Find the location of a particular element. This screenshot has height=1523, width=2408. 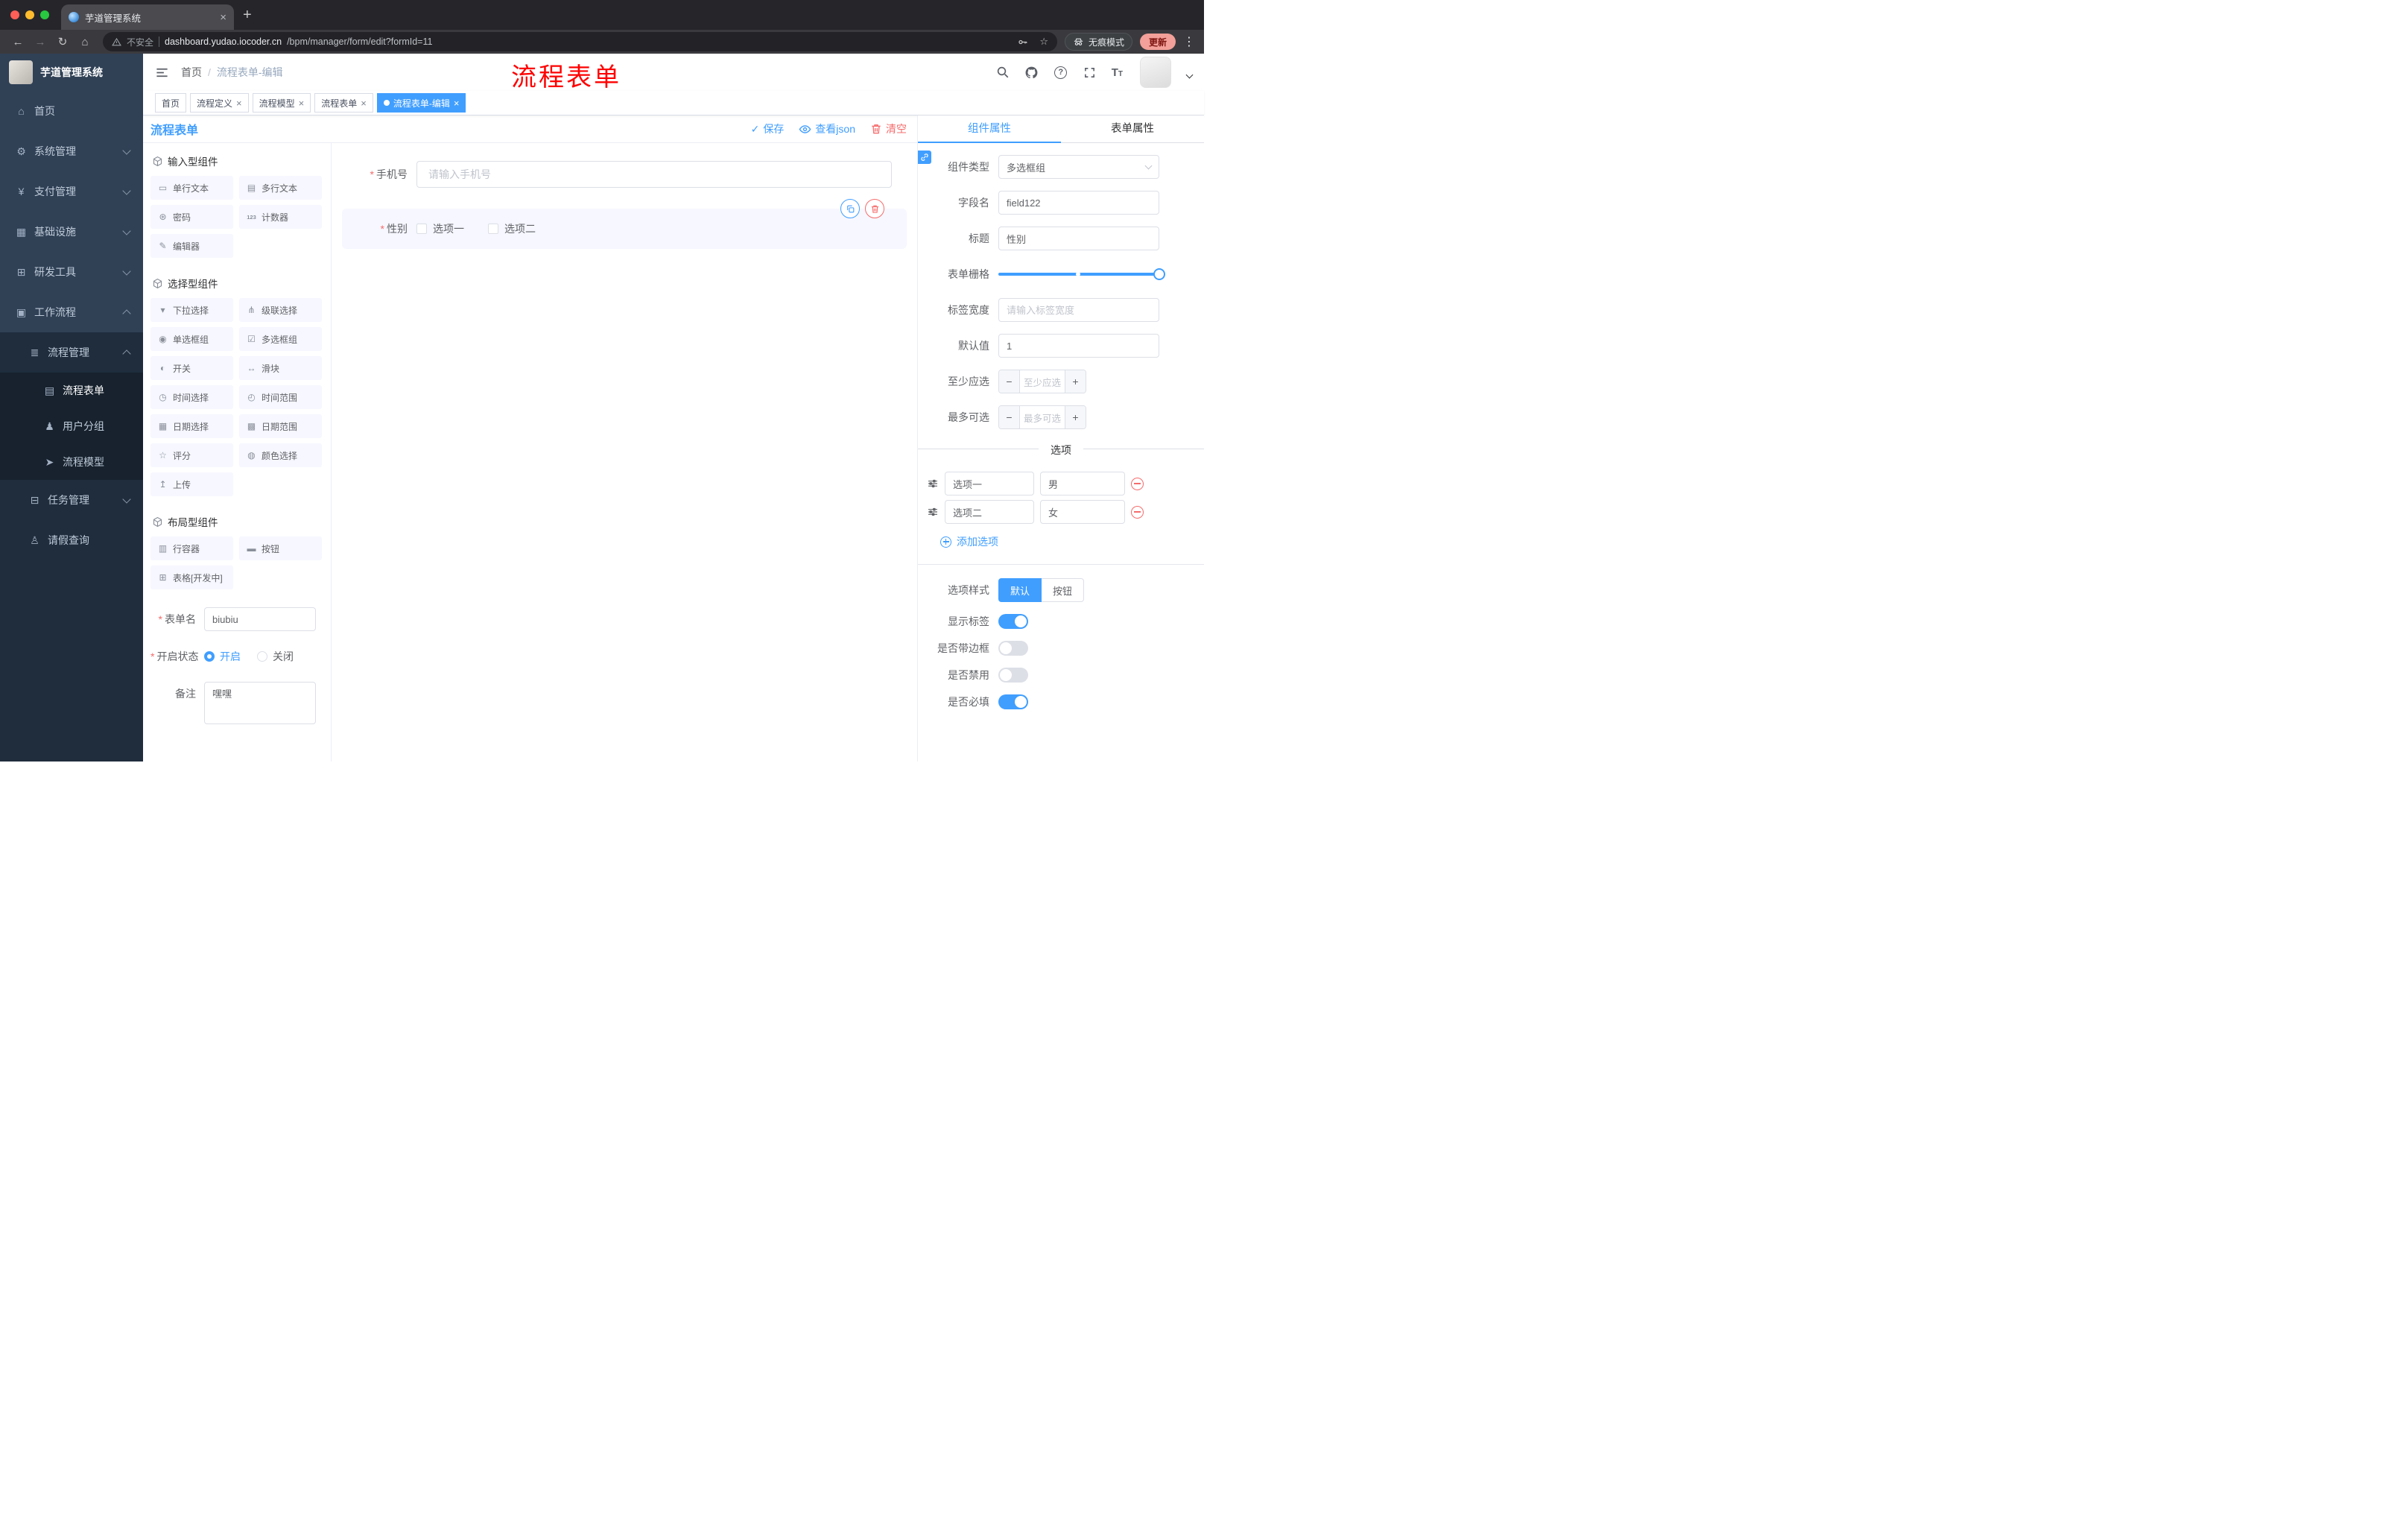

component-item-time-picker: ◷ 时间选择 is located at coordinates (191, 397).